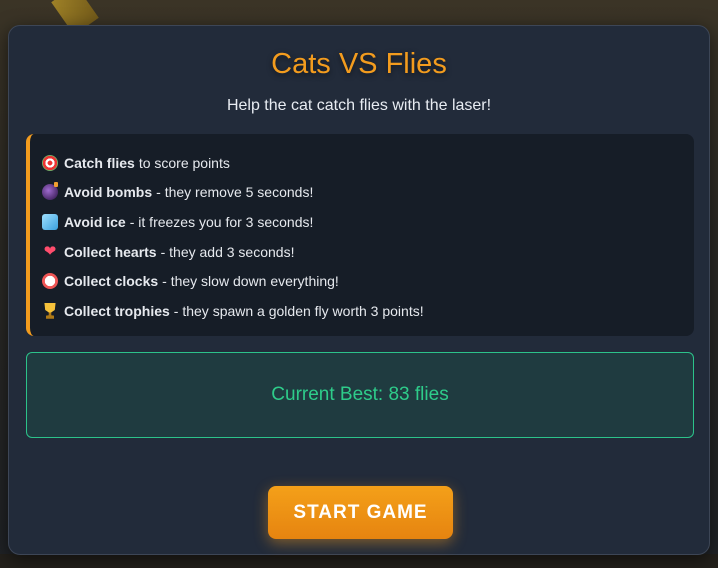  Describe the element at coordinates (50, 191) in the screenshot. I see `bomb-icon` at that location.